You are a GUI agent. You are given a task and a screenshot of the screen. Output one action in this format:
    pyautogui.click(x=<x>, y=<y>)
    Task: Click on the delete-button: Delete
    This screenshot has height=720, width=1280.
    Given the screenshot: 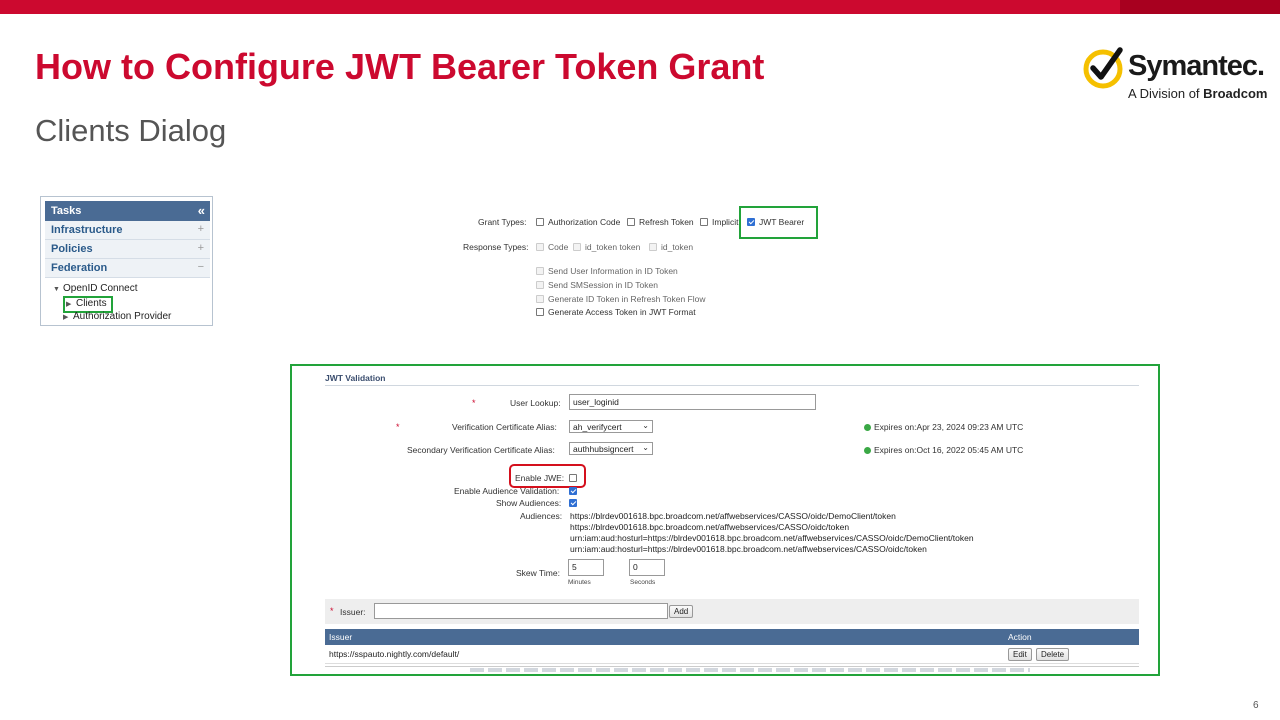 What is the action you would take?
    pyautogui.click(x=1053, y=654)
    